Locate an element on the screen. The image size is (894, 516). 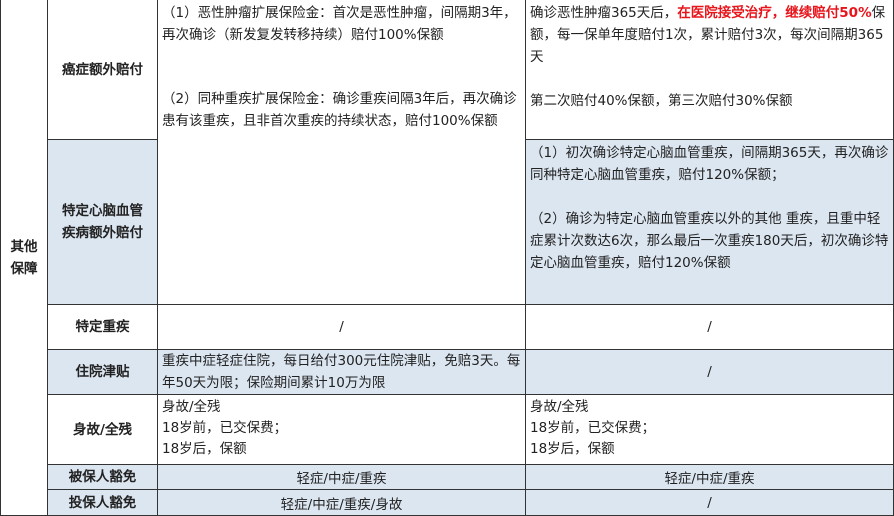
row-label-cardio-extra: 特定心脑血管疾病额外赔付 is located at coordinates (103, 222).